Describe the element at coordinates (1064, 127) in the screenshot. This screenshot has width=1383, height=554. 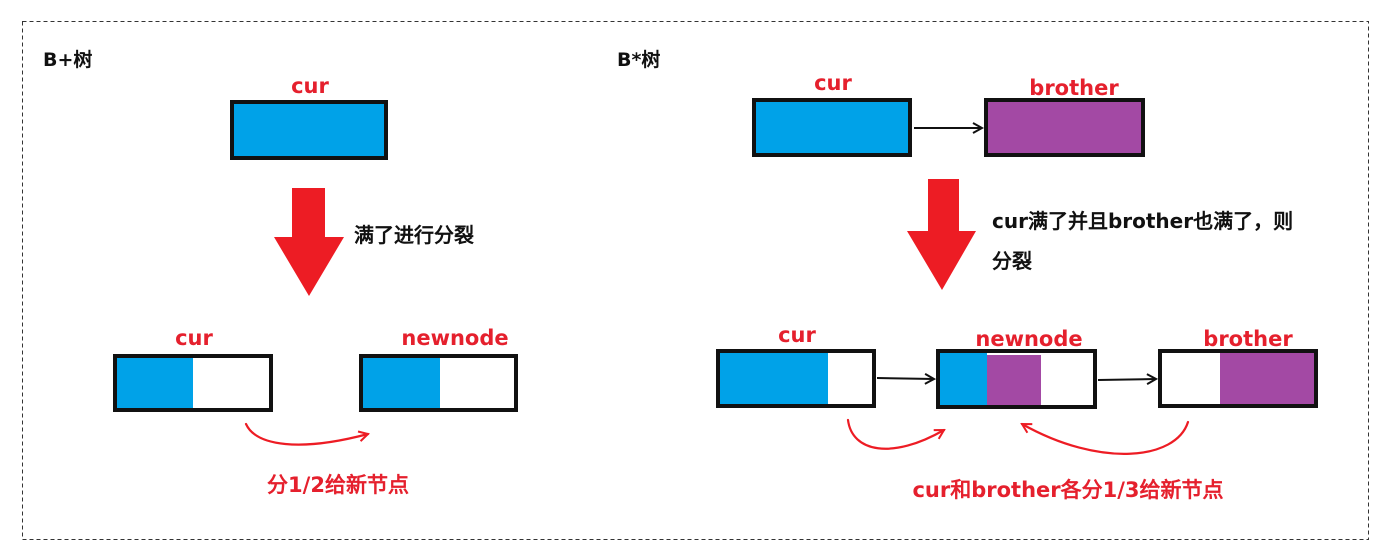
I see `bstar-top-brother-node` at that location.